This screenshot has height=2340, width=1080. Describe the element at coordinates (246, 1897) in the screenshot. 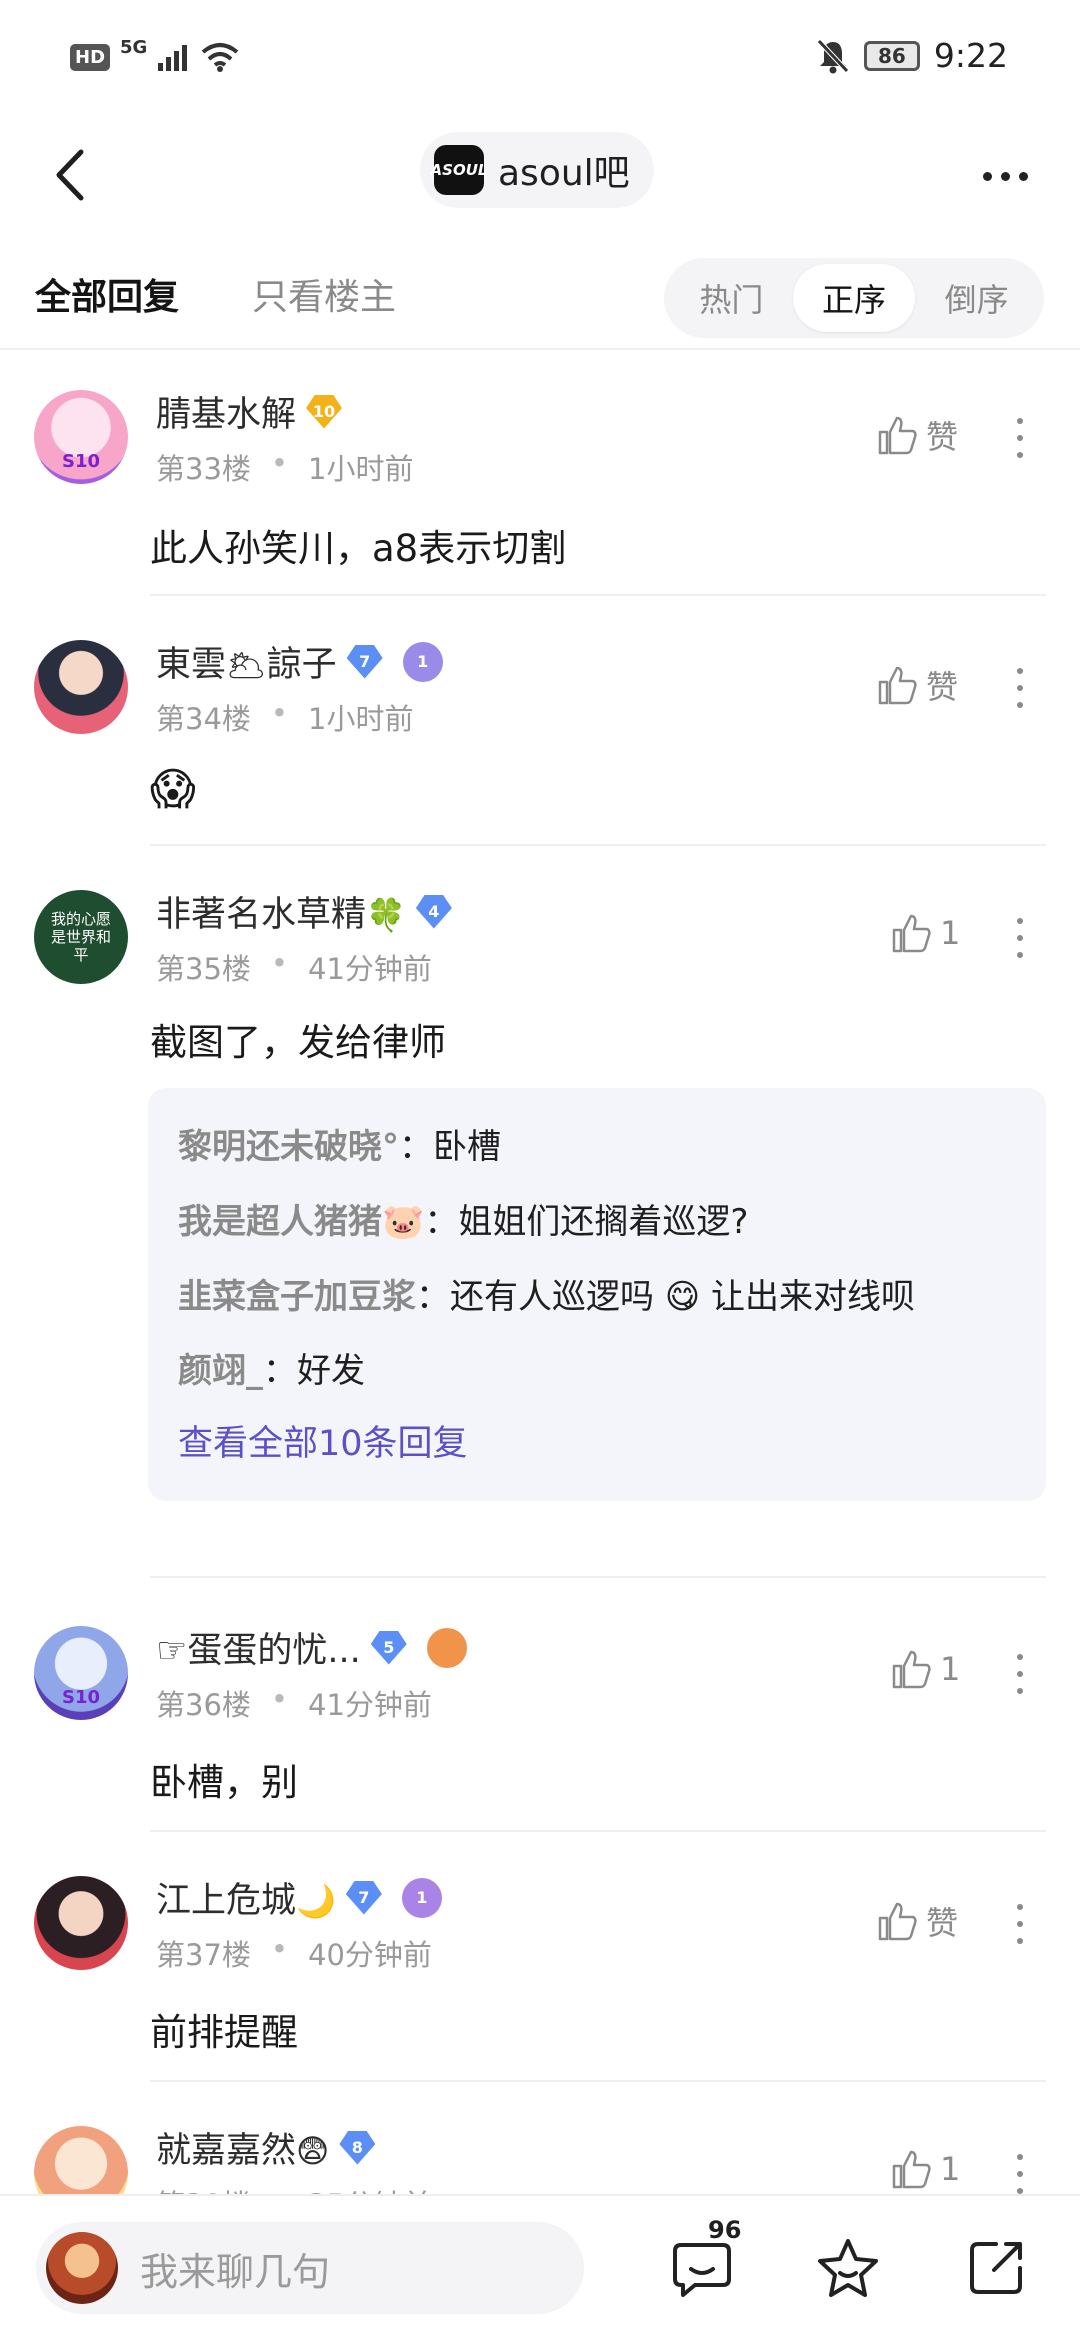

I see `username: 江上危城🌙` at that location.